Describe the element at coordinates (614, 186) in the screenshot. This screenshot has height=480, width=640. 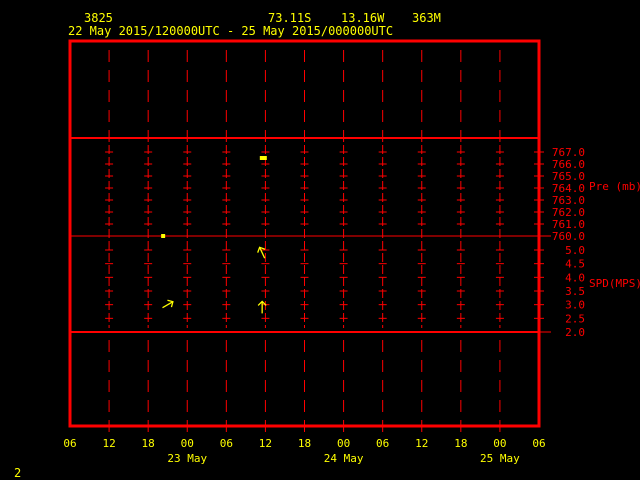
I see `pressure-axis-label: Pre (mb)` at that location.